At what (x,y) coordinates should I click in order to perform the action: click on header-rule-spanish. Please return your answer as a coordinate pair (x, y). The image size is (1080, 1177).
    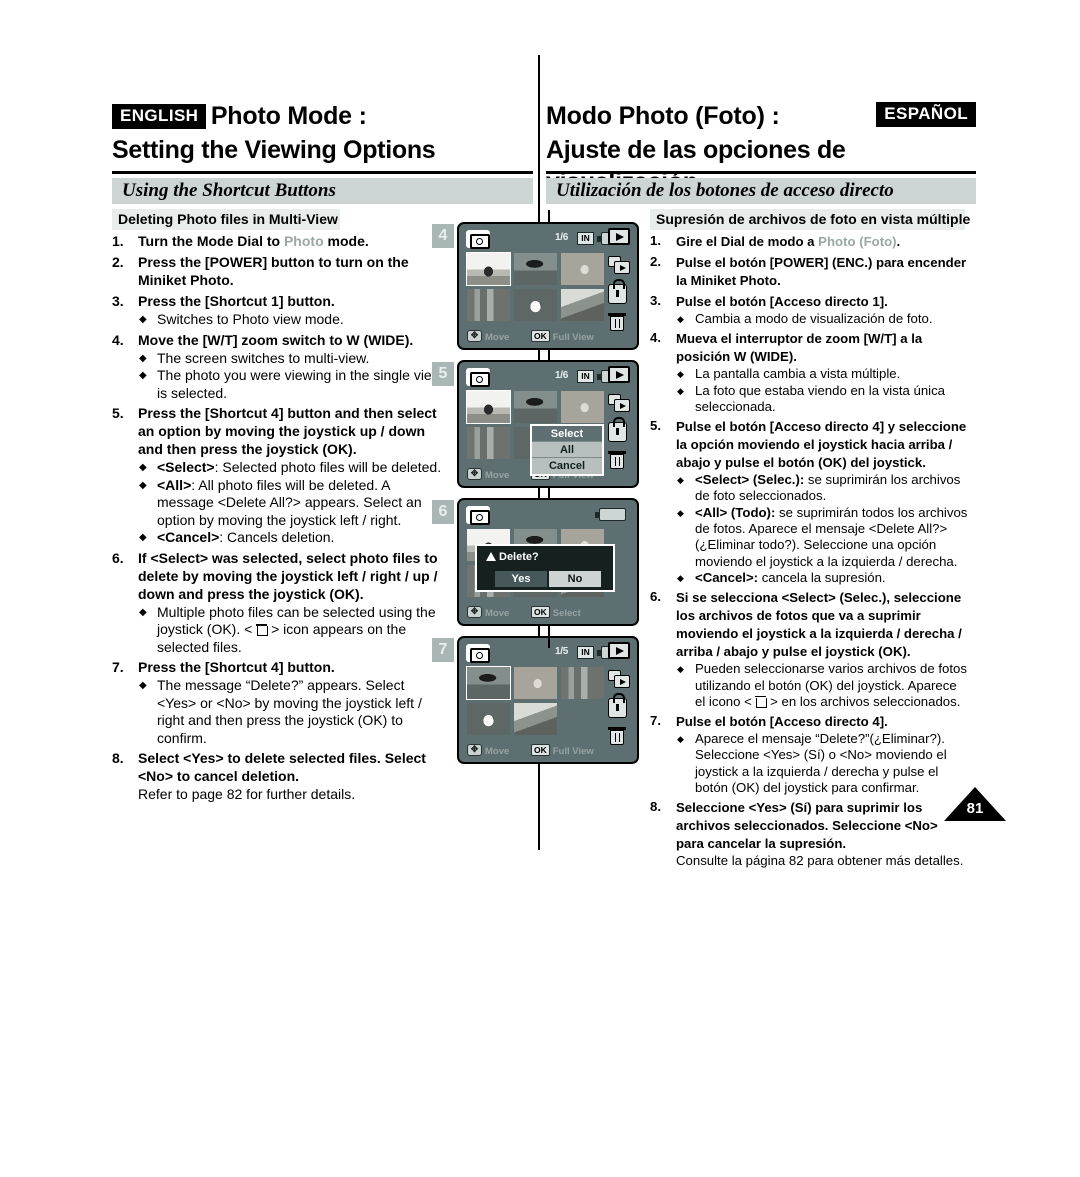
    Looking at the image, I should click on (761, 172).